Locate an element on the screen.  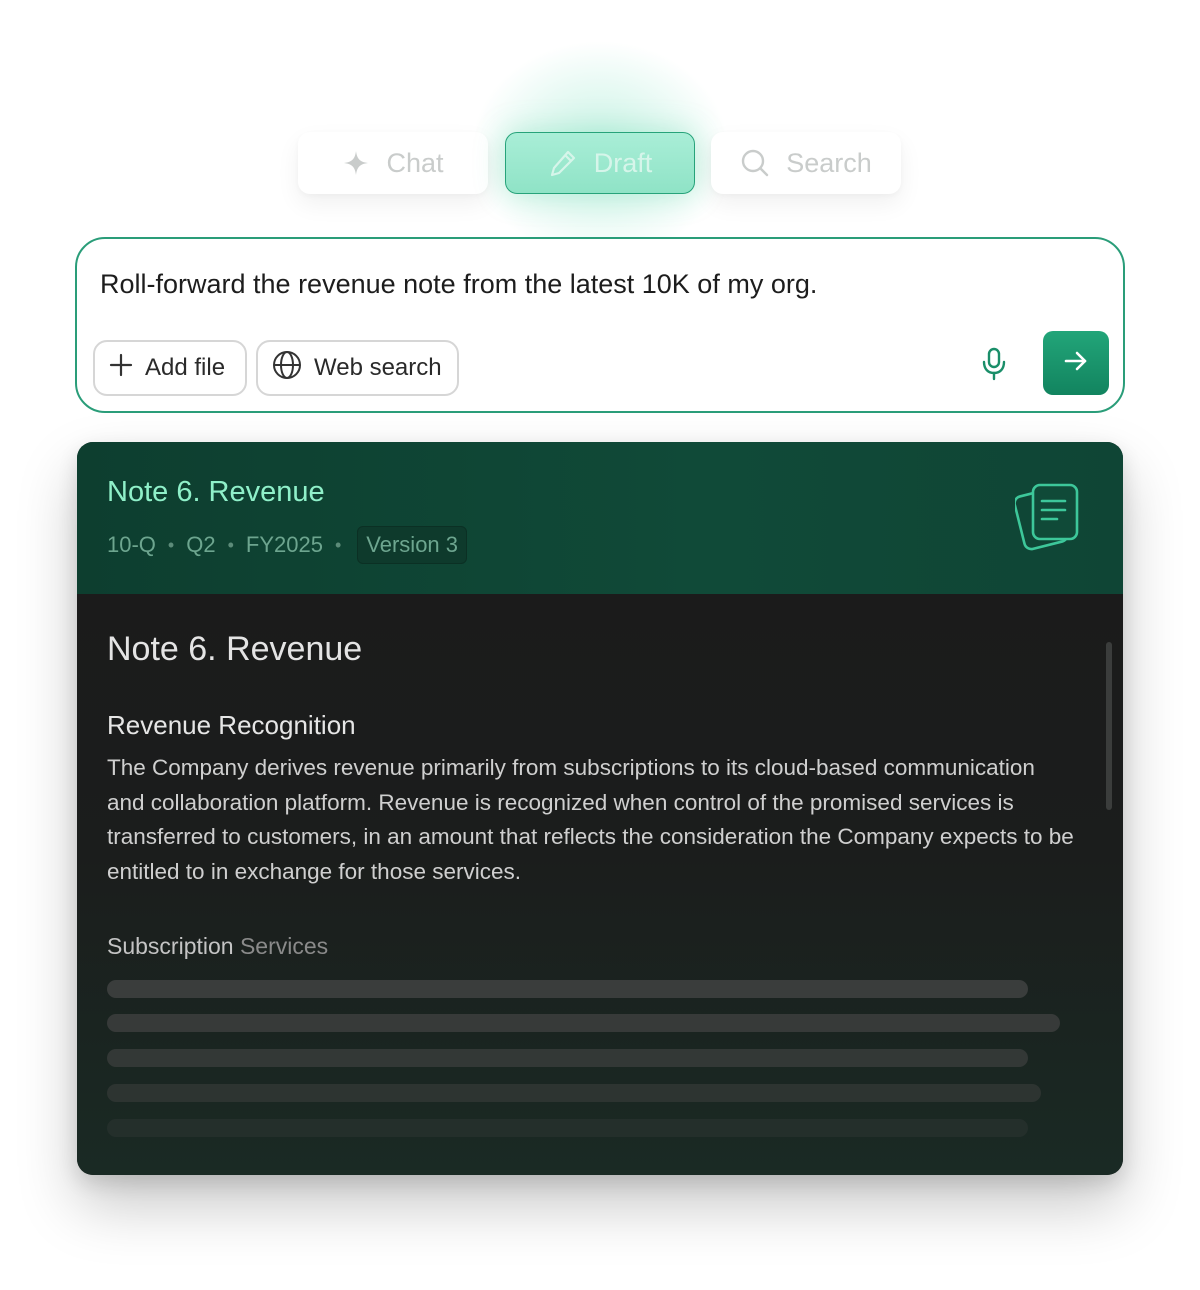
subsection-title: Subscription Services is located at coordinates (217, 946).